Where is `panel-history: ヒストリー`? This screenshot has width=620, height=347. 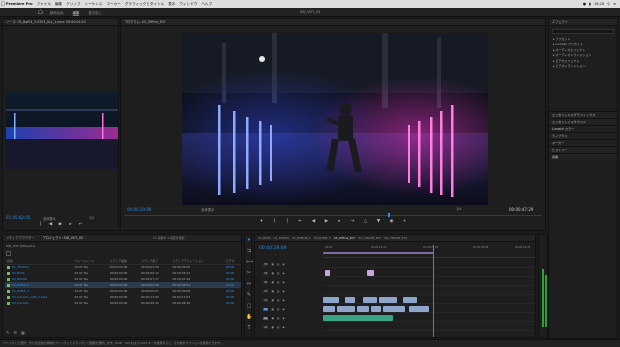 panel-history: ヒストリー is located at coordinates (583, 150).